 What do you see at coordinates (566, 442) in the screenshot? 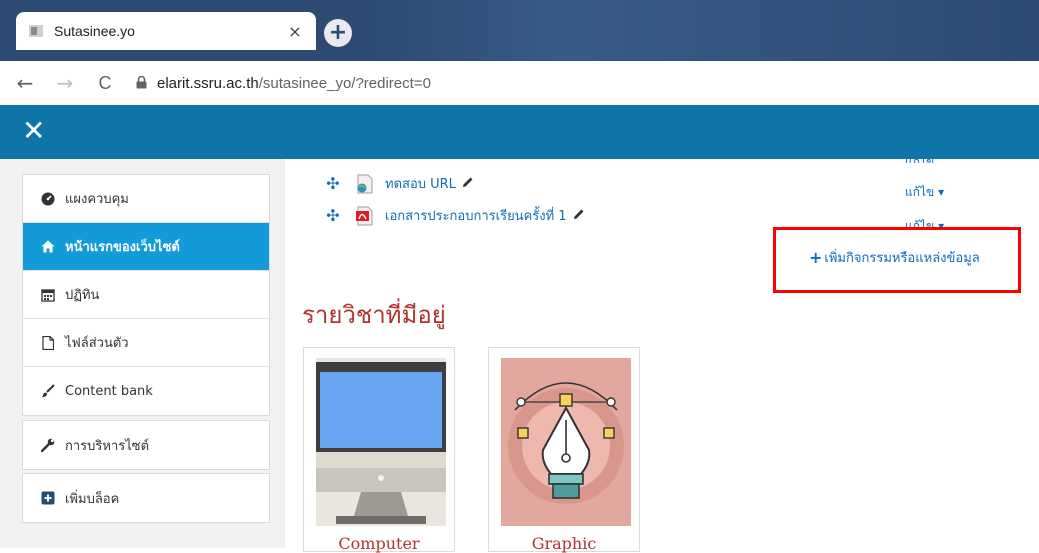
I see `pen-tool-image` at bounding box center [566, 442].